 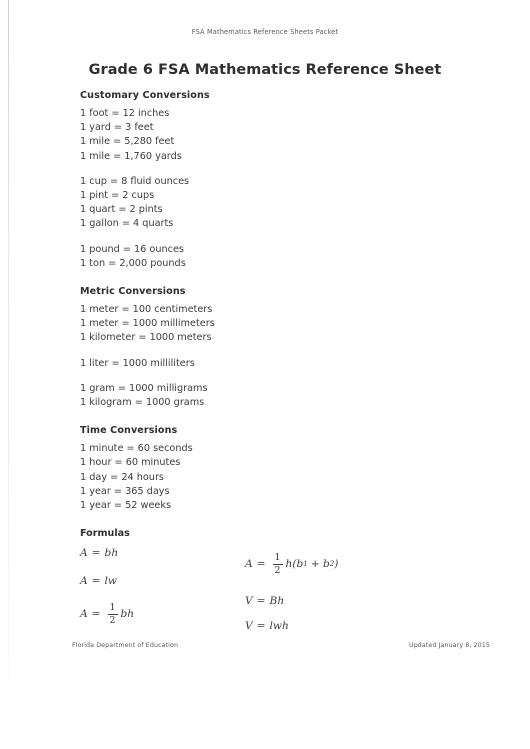 I want to click on conversion-line: 1 yard = 3 feet, so click(x=117, y=128).